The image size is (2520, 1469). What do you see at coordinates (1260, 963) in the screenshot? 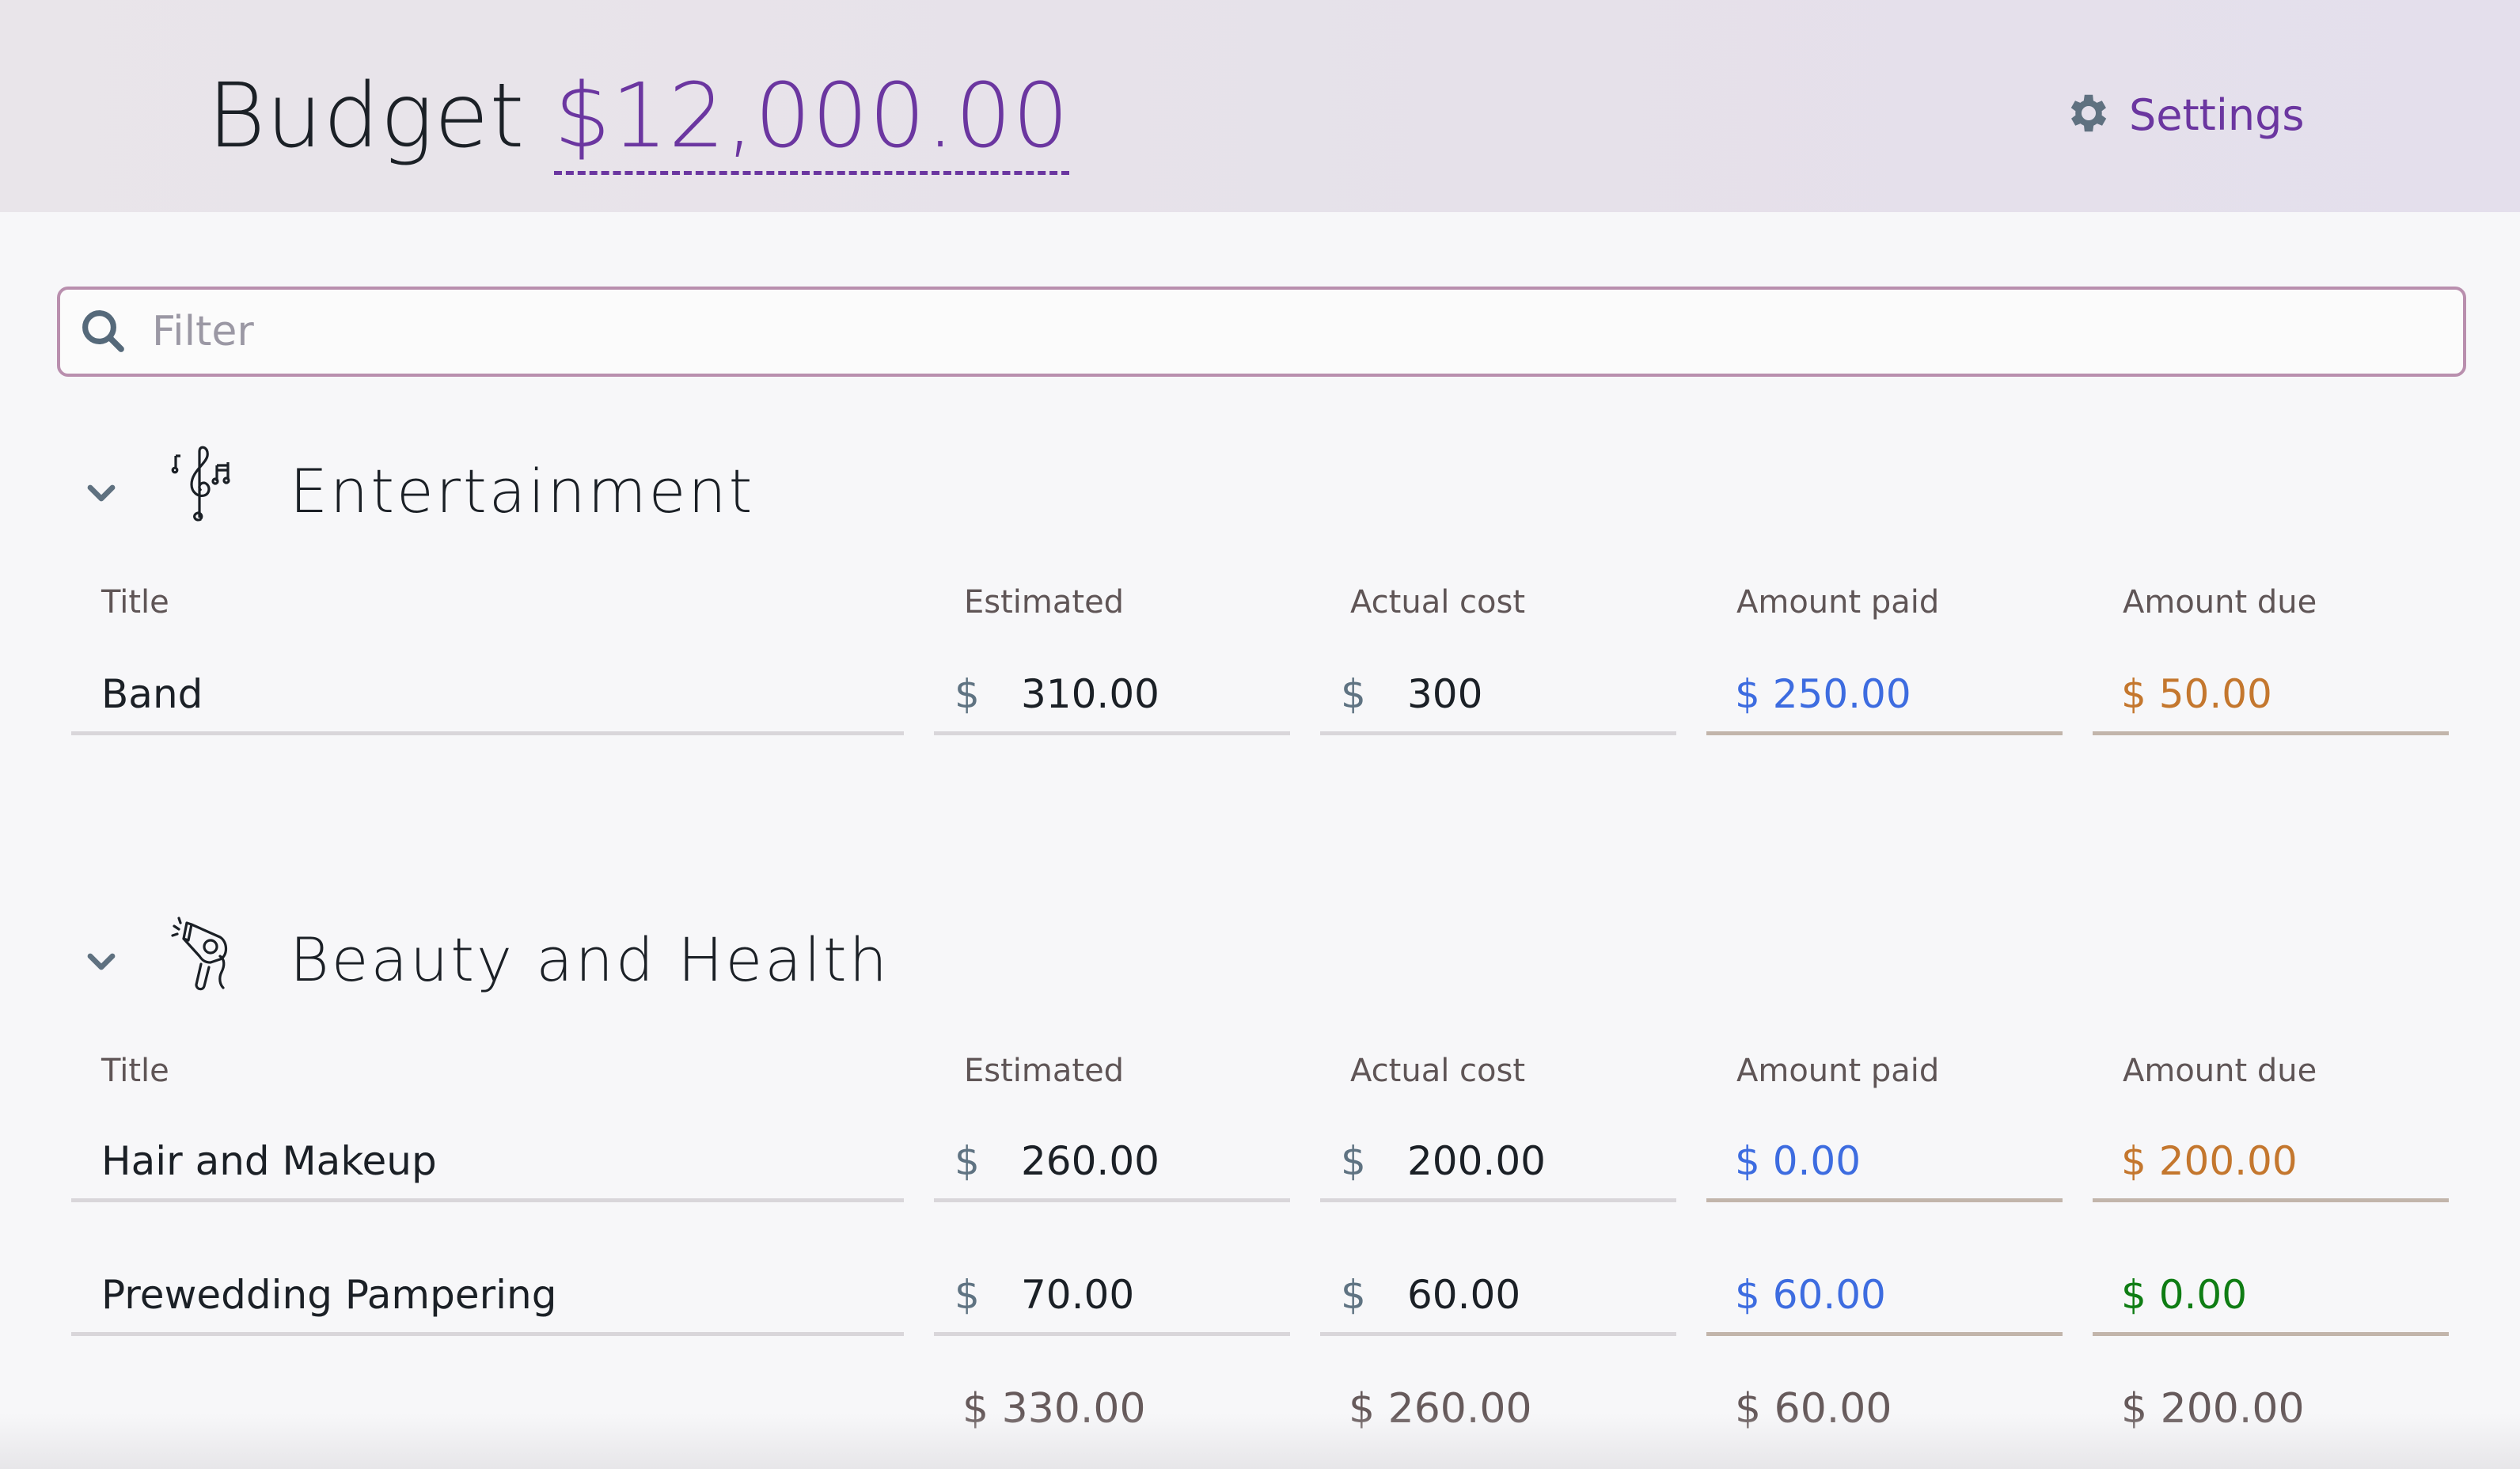
I see `category-header-beauty-and-health: Beauty and Health` at bounding box center [1260, 963].